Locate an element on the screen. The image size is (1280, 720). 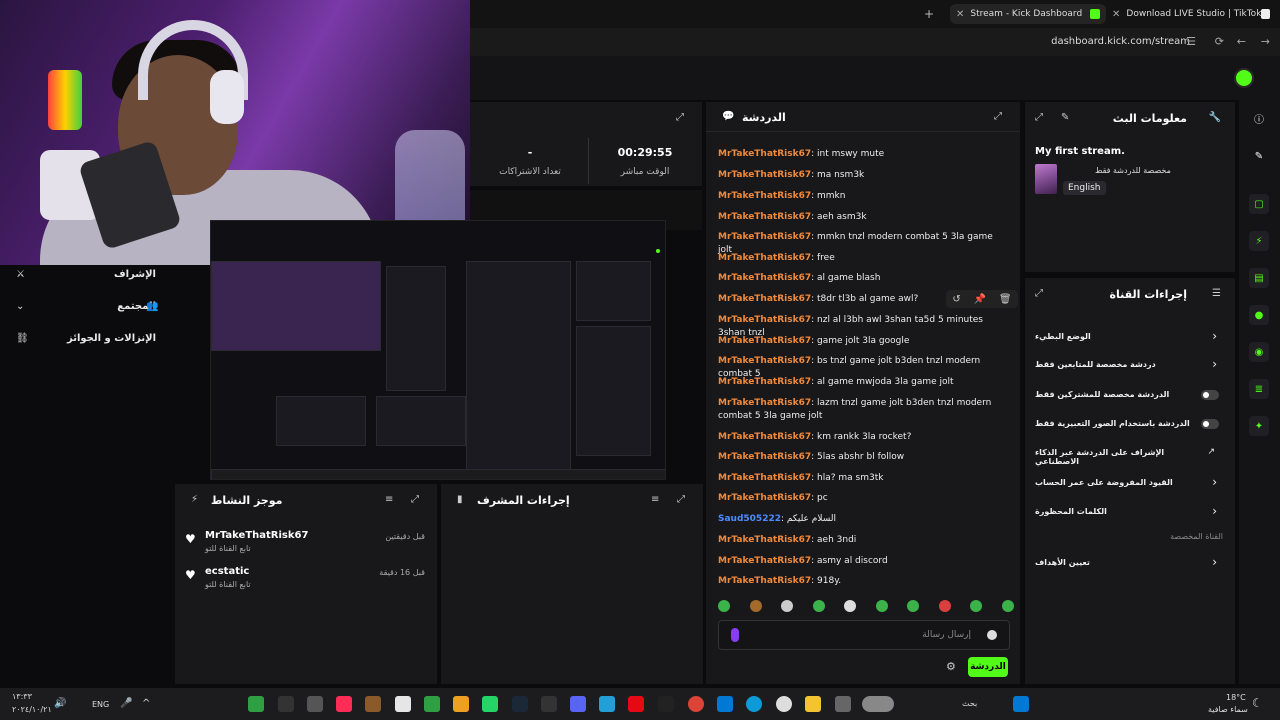
chat-message: MrTakeThatRisk67: asmy al discord is located at coordinates (863, 561).